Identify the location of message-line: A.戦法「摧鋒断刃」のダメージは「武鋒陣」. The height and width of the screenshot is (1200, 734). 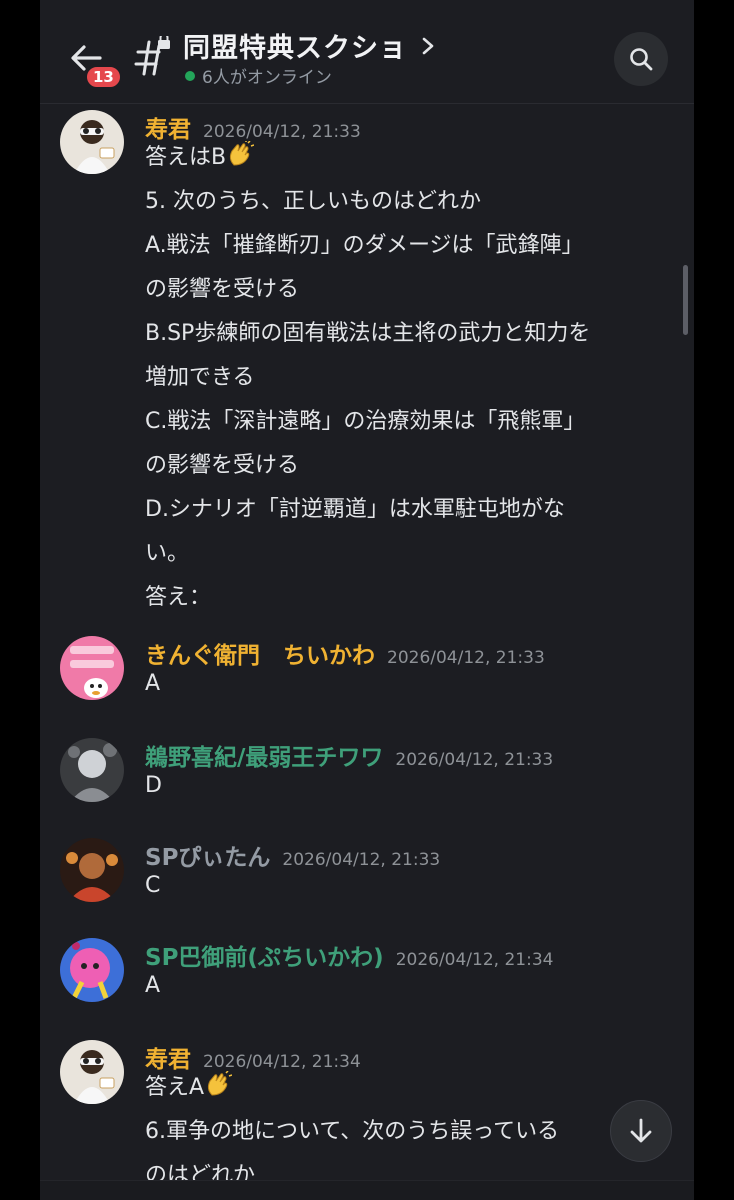
(364, 245).